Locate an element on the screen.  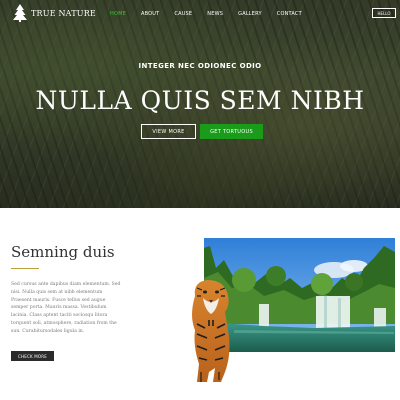
hero-title: NULLA QUIS SEM NIBH is located at coordinates (200, 100).